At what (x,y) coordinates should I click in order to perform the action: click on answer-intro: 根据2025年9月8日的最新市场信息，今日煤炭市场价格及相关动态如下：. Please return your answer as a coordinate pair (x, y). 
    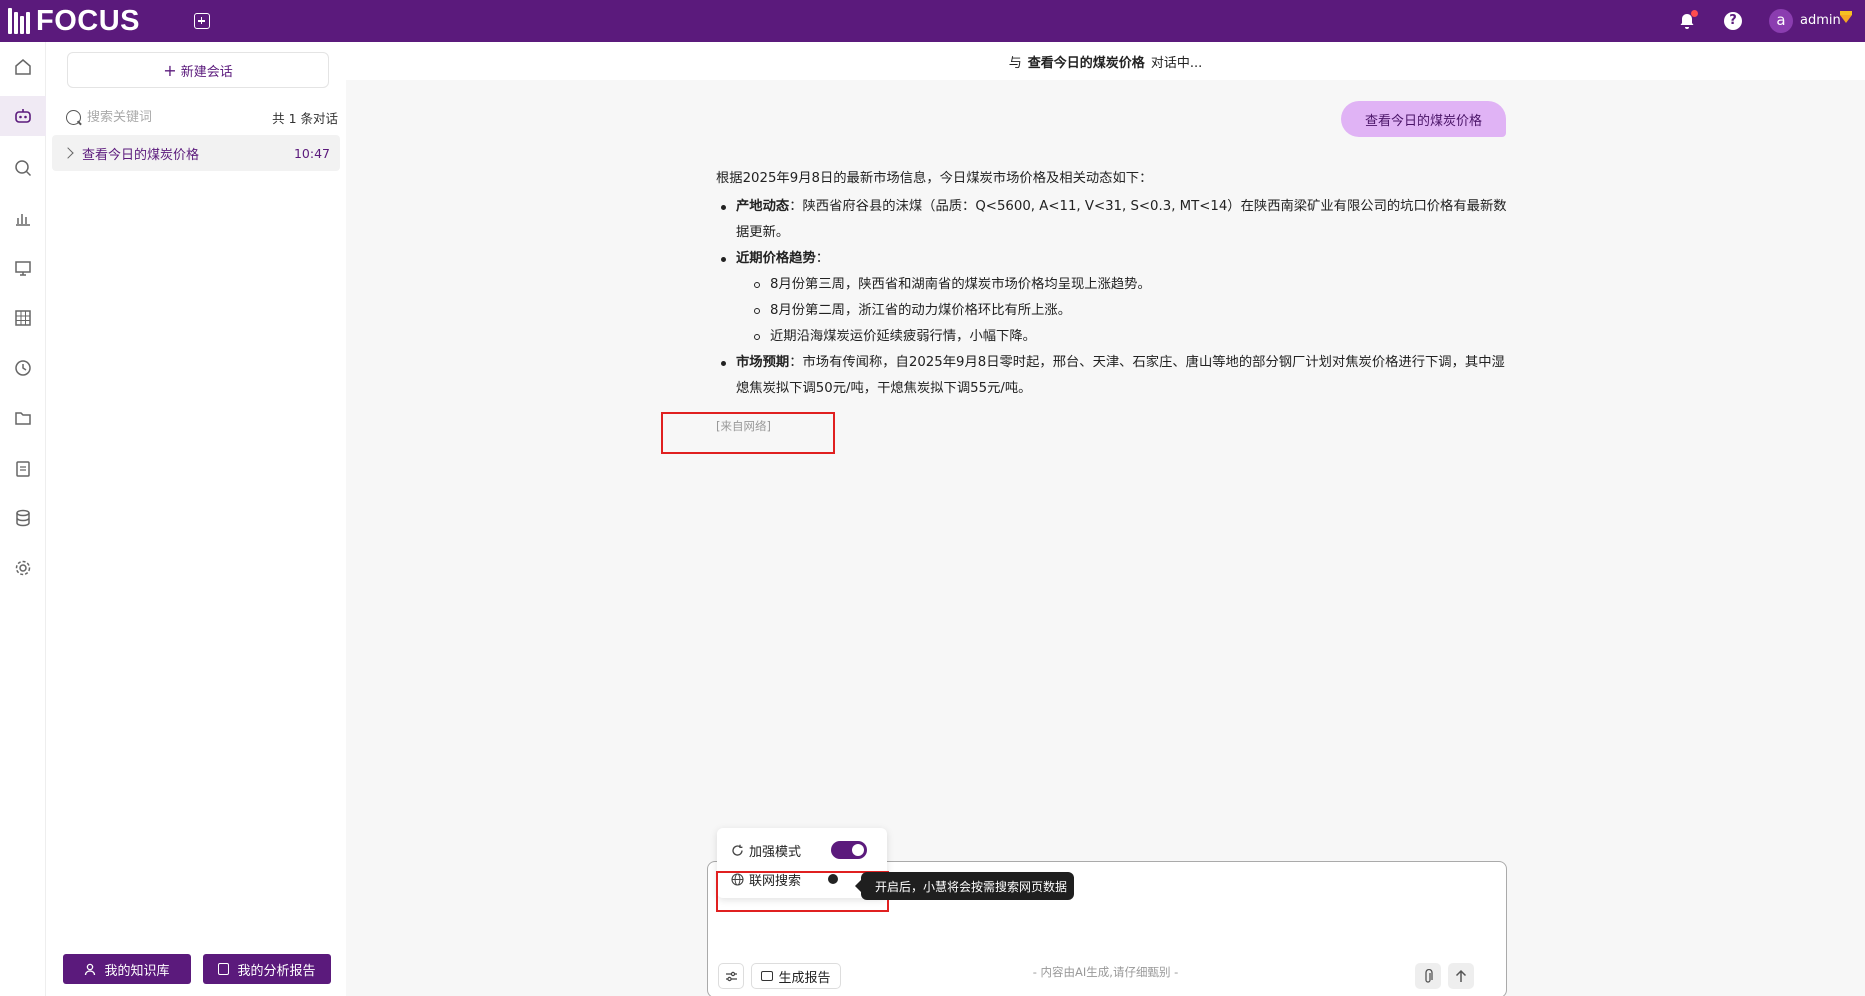
    Looking at the image, I should click on (934, 178).